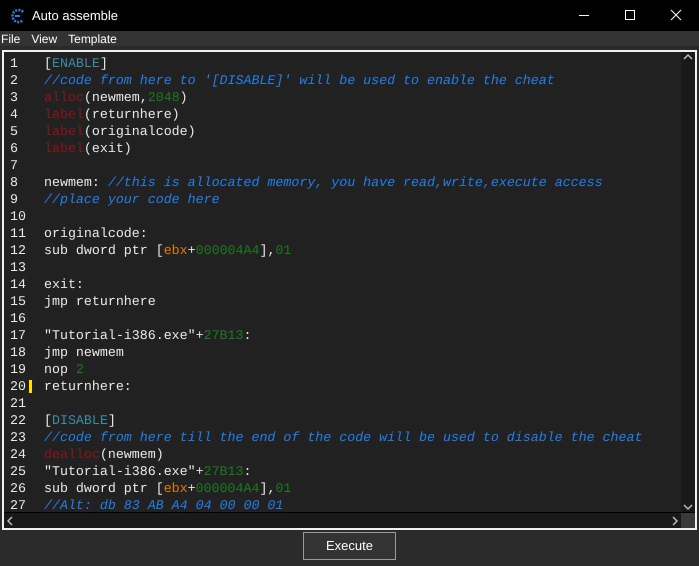 This screenshot has width=699, height=566. I want to click on line-number: 13, so click(18, 267).